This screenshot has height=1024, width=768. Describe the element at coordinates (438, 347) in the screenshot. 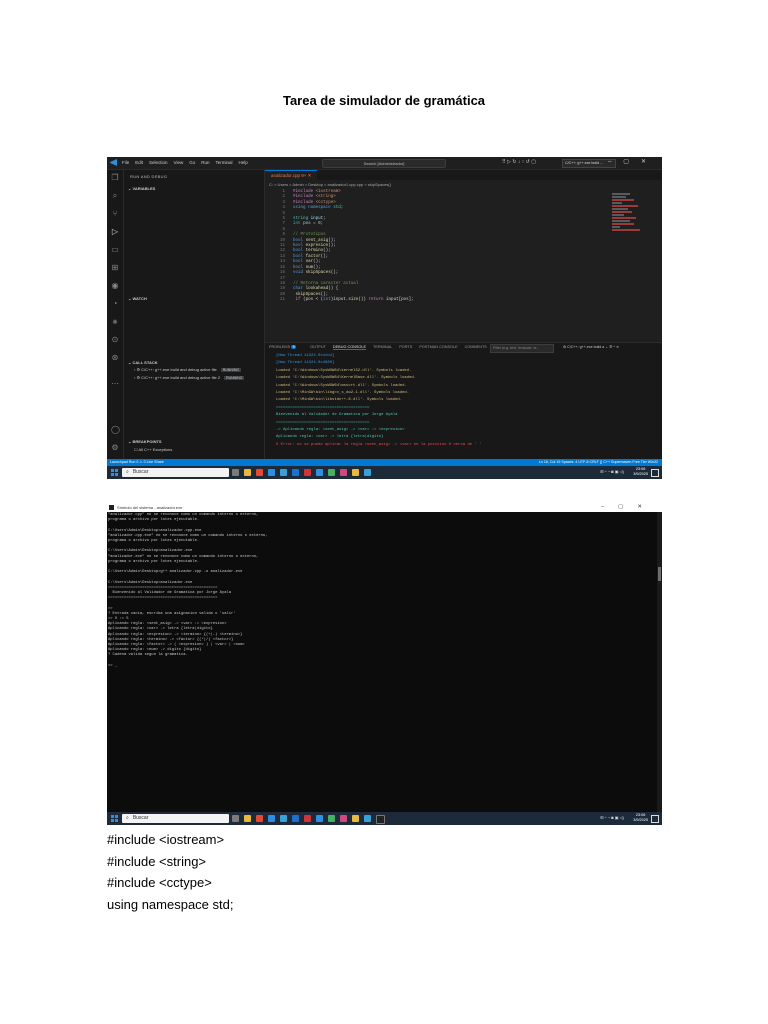

I see `panel-tab-postman-console: POSTMAN CONSOLE` at that location.